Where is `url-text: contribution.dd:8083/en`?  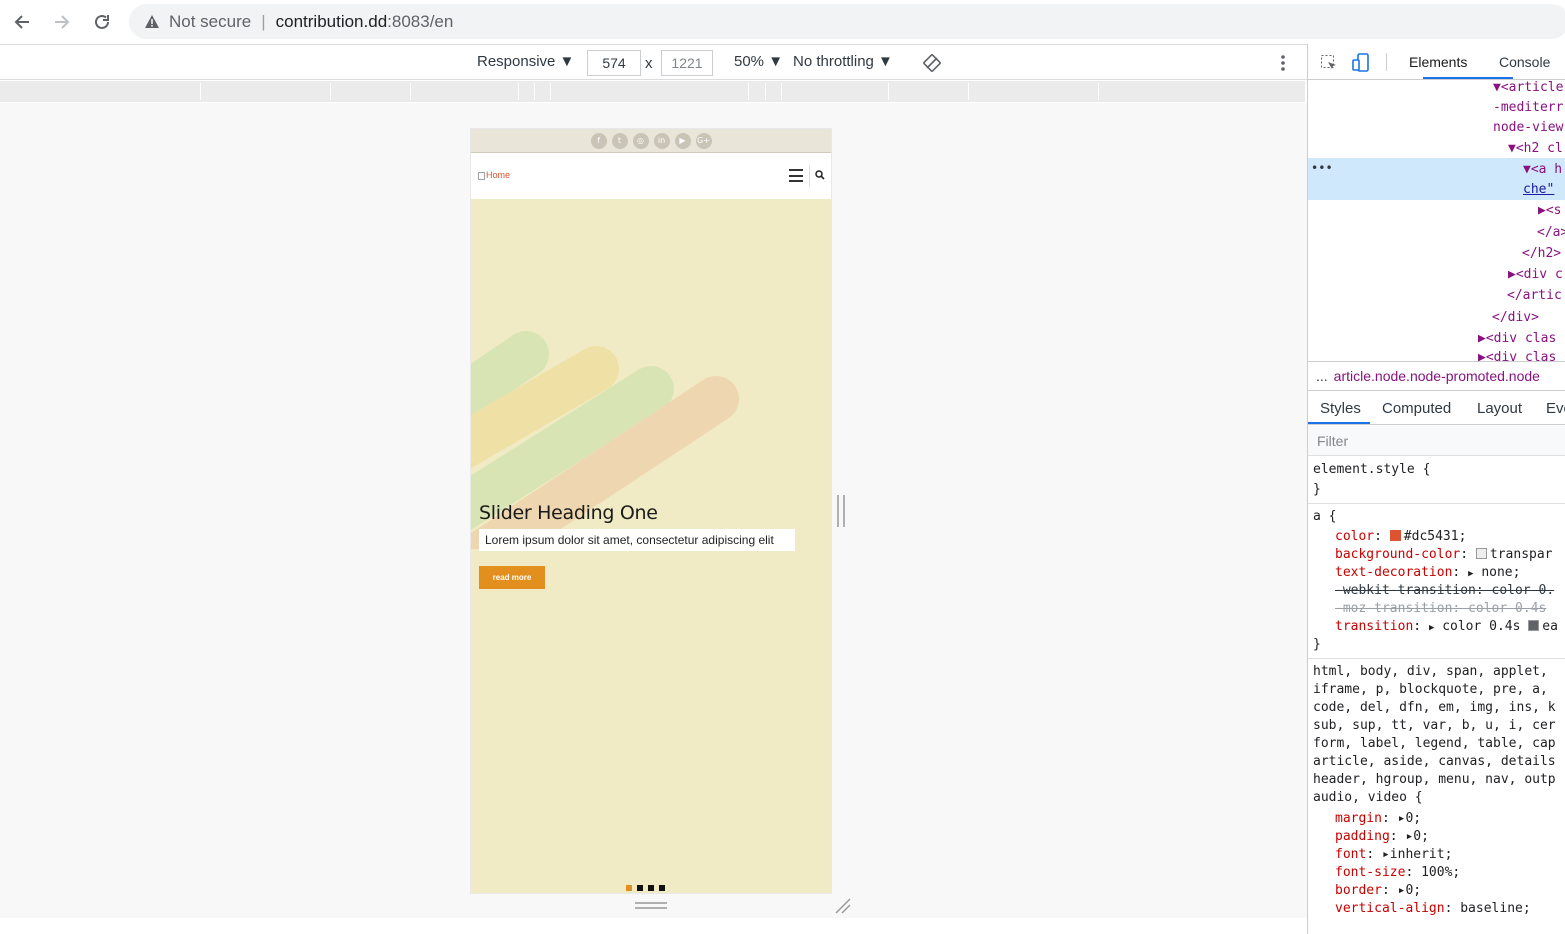 url-text: contribution.dd:8083/en is located at coordinates (365, 22).